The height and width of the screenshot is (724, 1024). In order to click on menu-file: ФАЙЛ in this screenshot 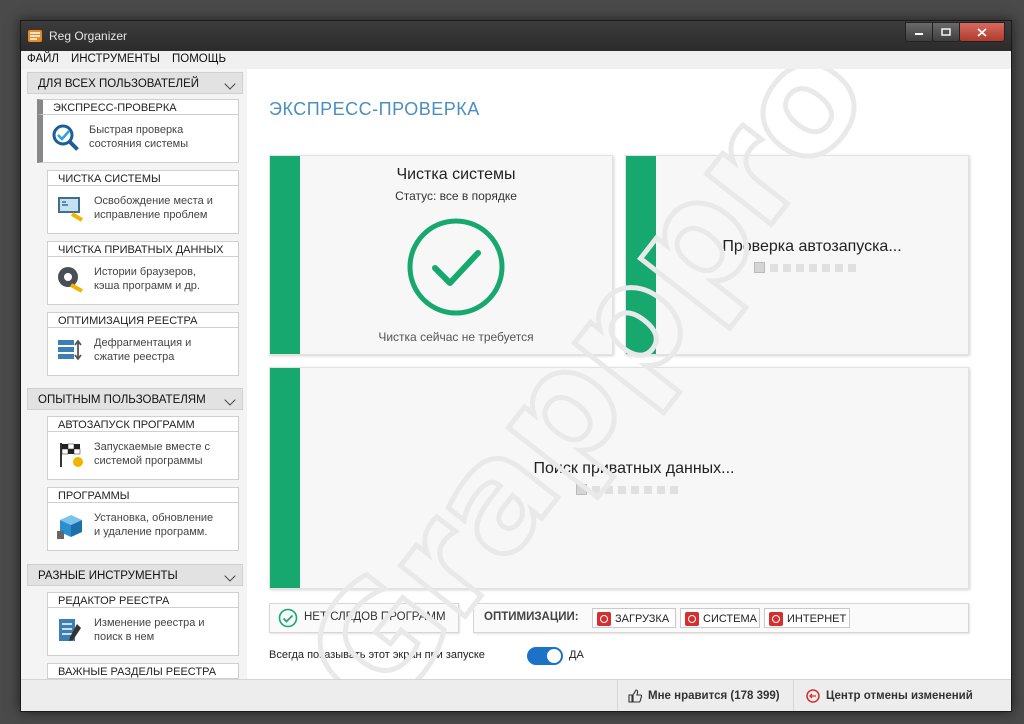, I will do `click(43, 58)`.